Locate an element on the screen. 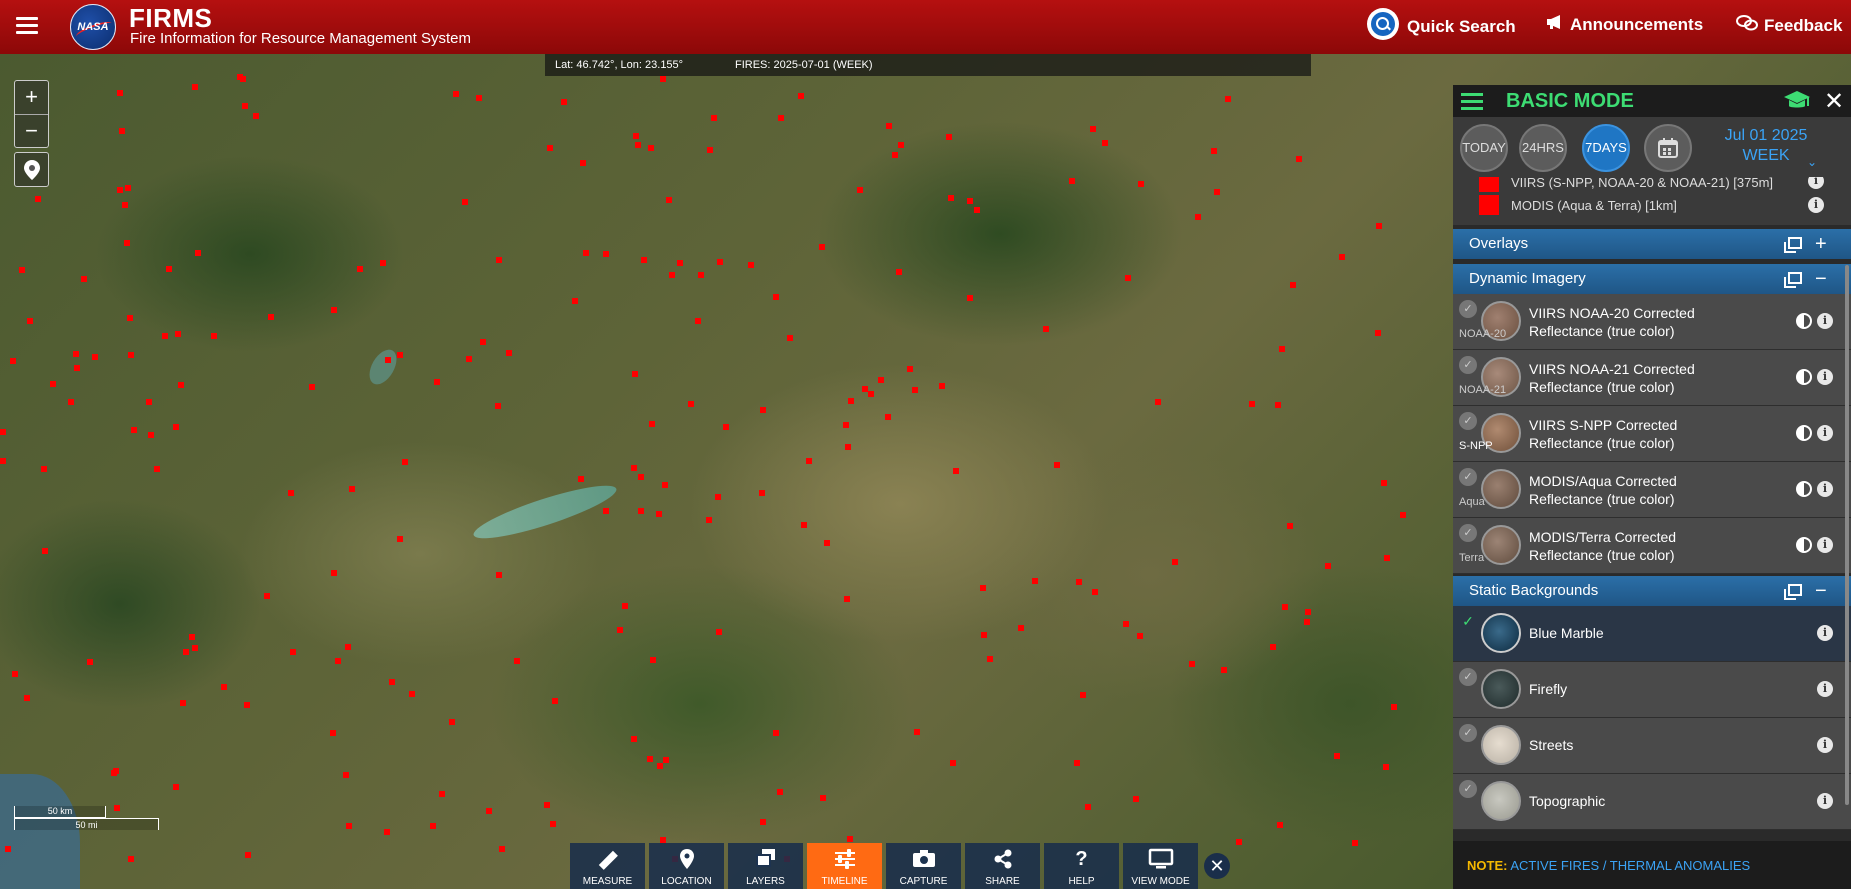 Image resolution: width=1851 pixels, height=889 pixels. background-blue-marble: ✓ Blue Marble i is located at coordinates (1652, 634).